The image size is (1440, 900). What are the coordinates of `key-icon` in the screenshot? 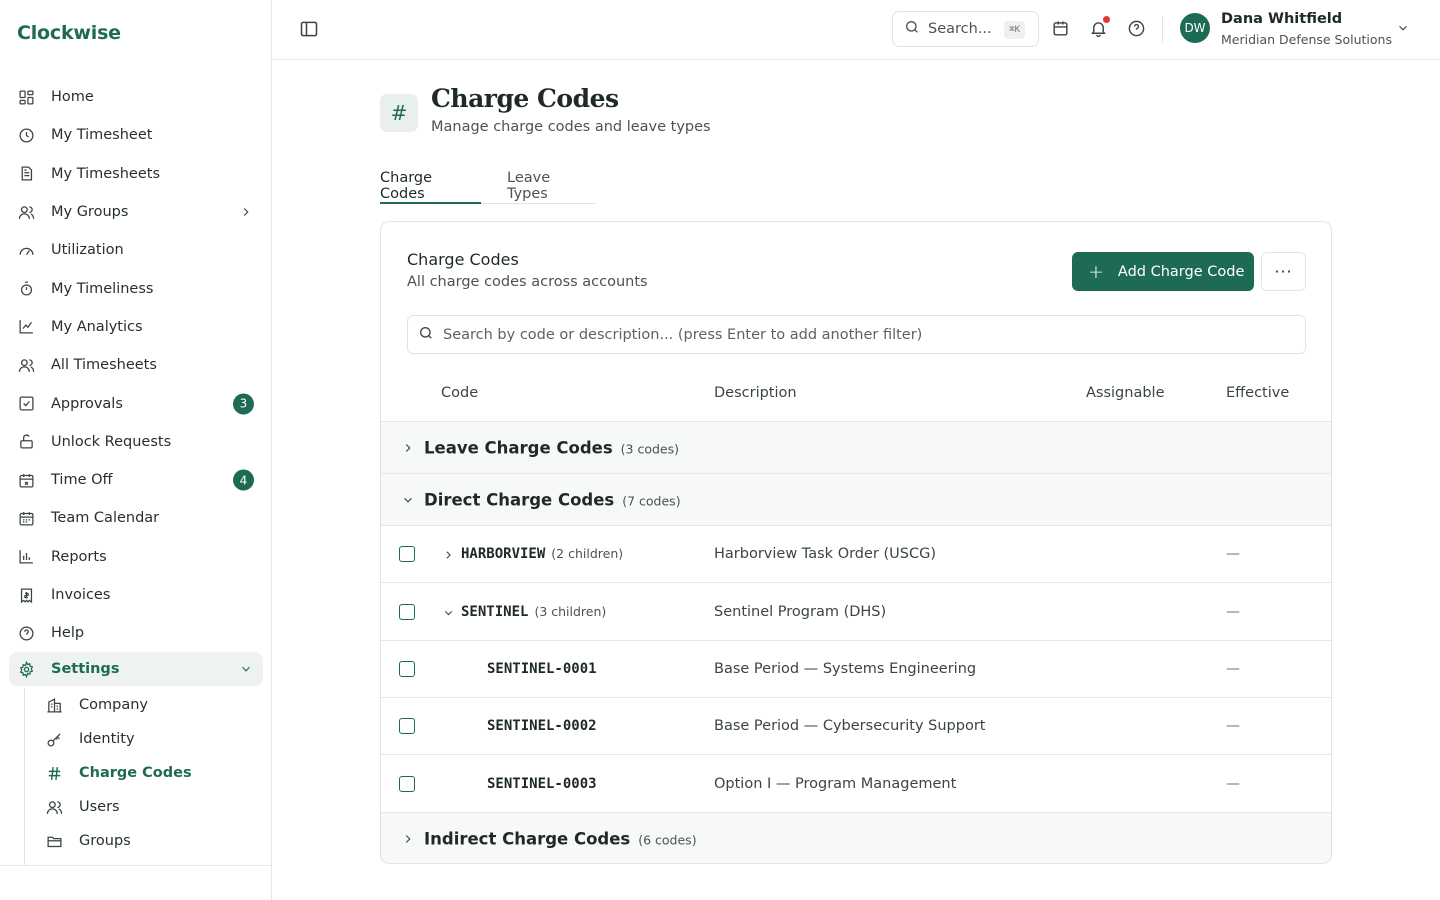 It's located at (54, 739).